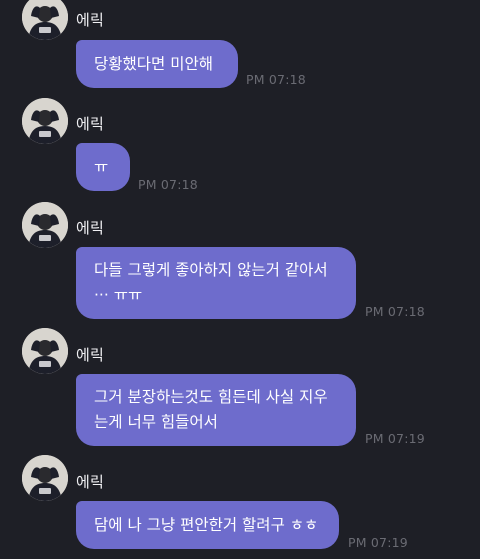 This screenshot has height=559, width=480. Describe the element at coordinates (216, 283) in the screenshot. I see `message-bubble: 다들 그렇게 좋아하지 않는거 같아서 ··· ㅠㅠ` at that location.